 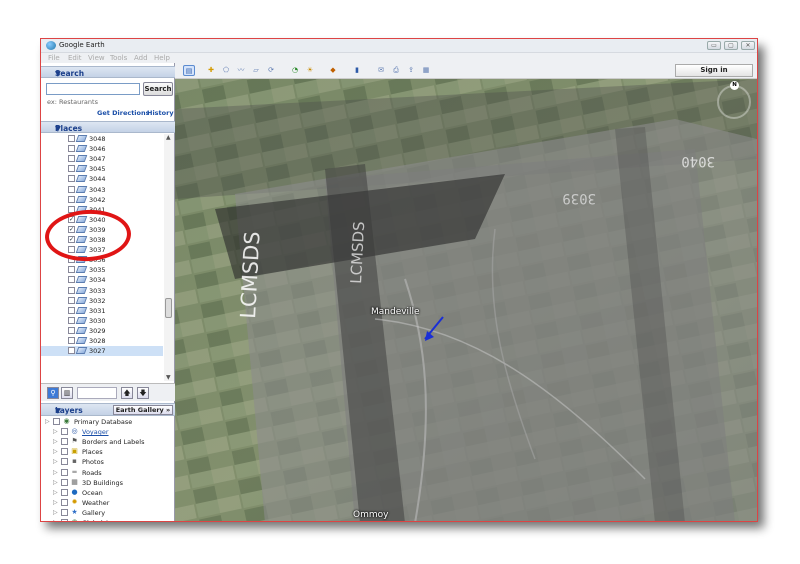 What do you see at coordinates (169, 257) in the screenshot?
I see `places-scrollbar: ▲ ▼` at bounding box center [169, 257].